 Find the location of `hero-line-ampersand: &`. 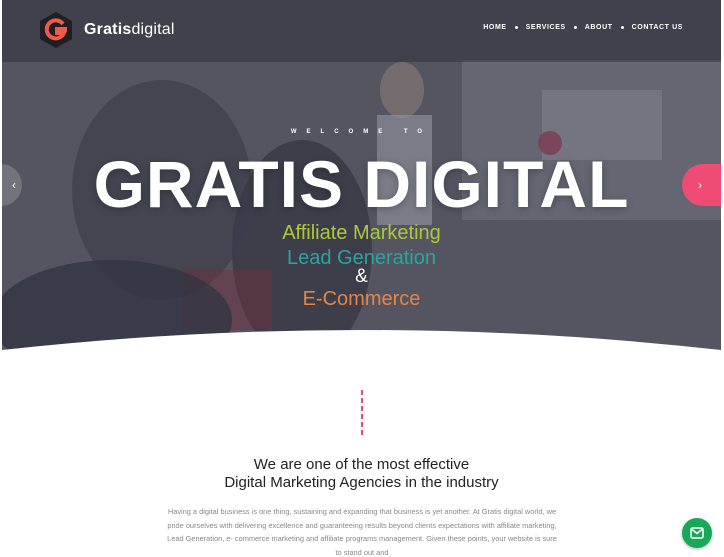

hero-line-ampersand: & is located at coordinates (361, 276).